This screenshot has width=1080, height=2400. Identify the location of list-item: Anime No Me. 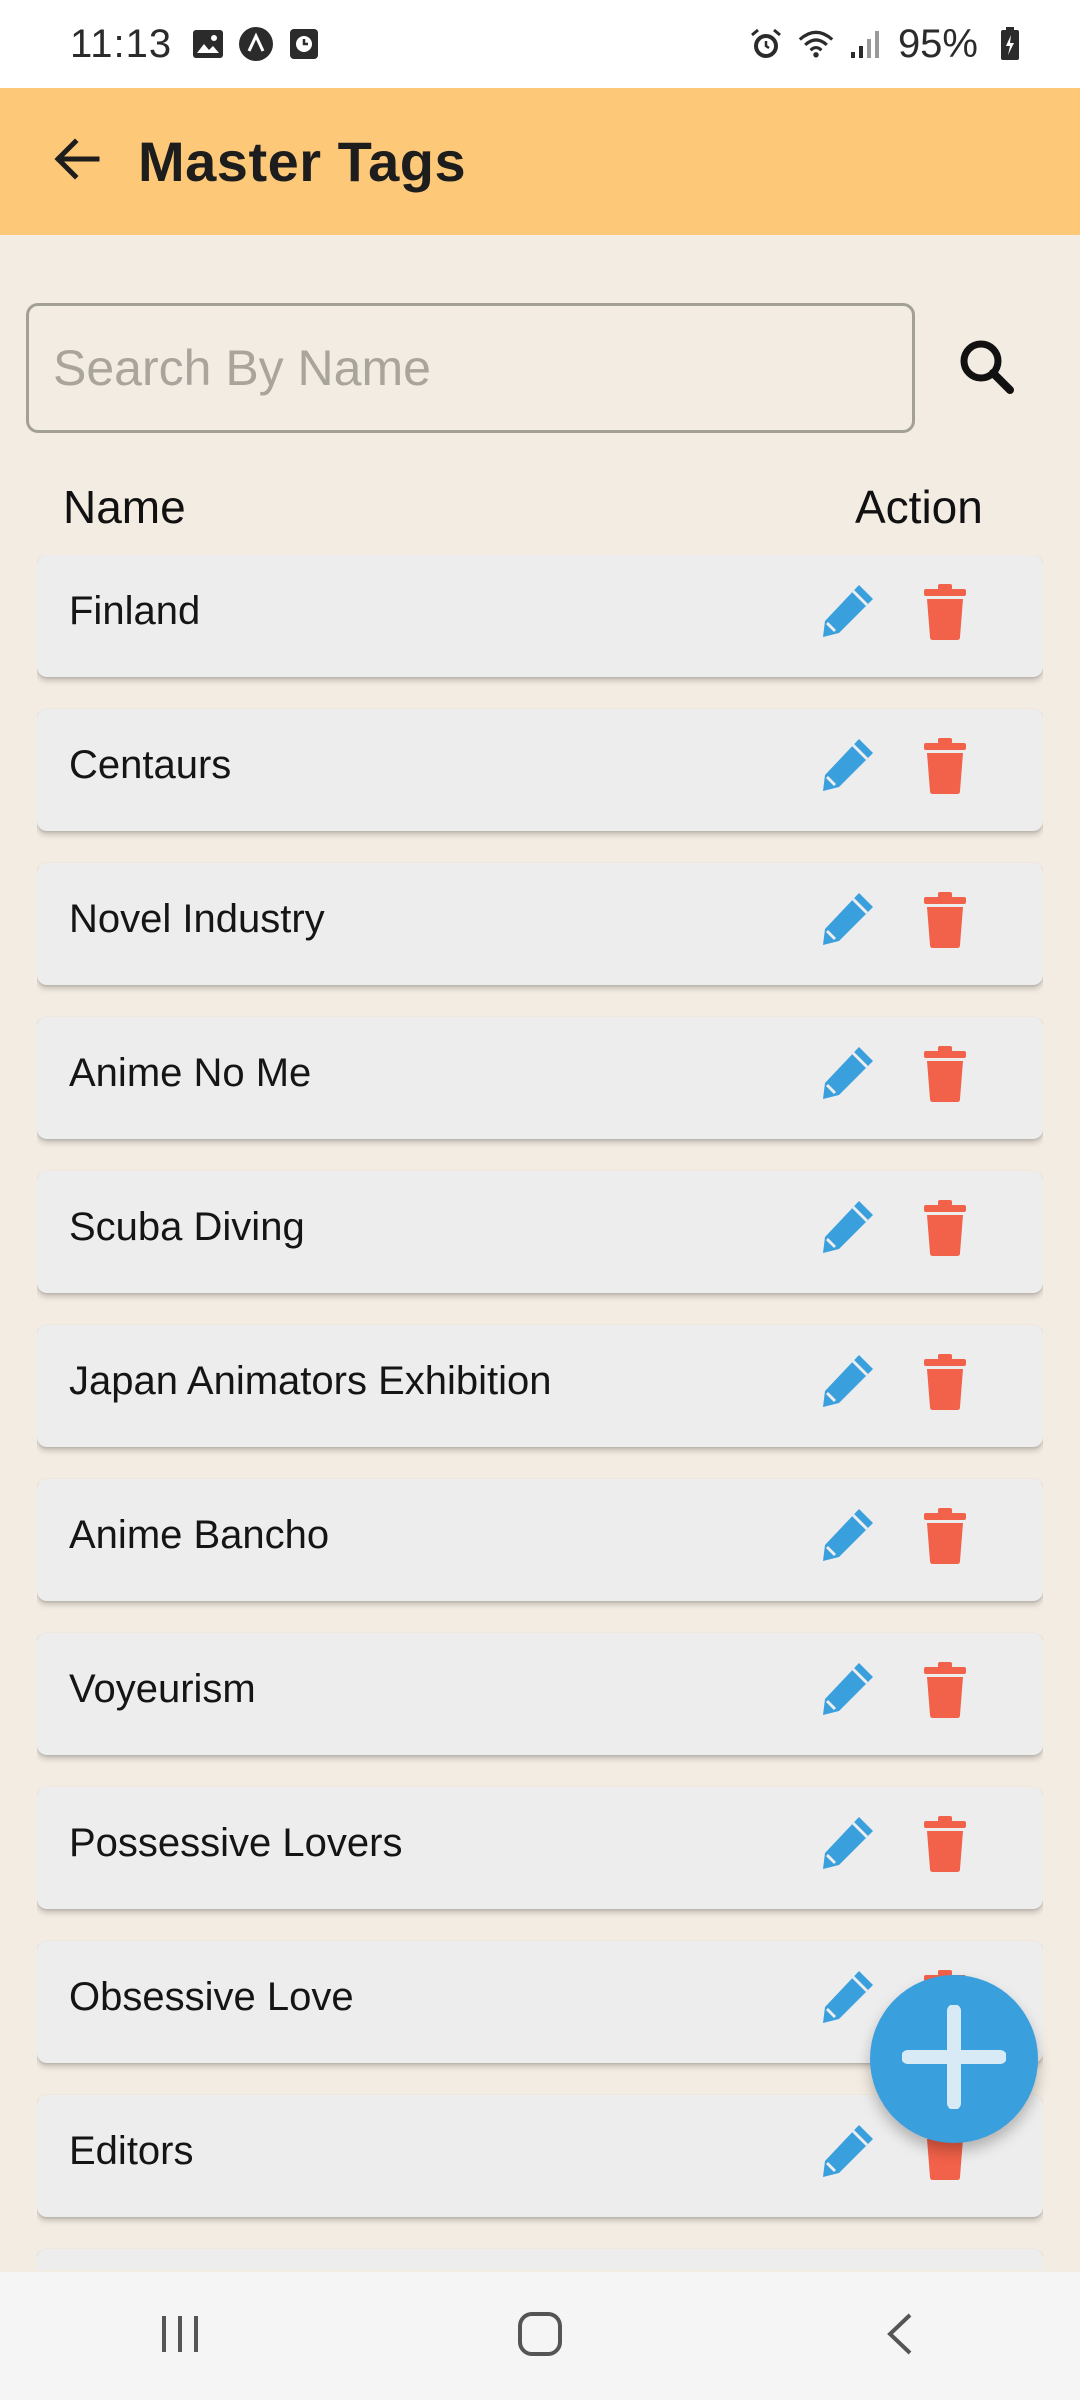
(540, 1078).